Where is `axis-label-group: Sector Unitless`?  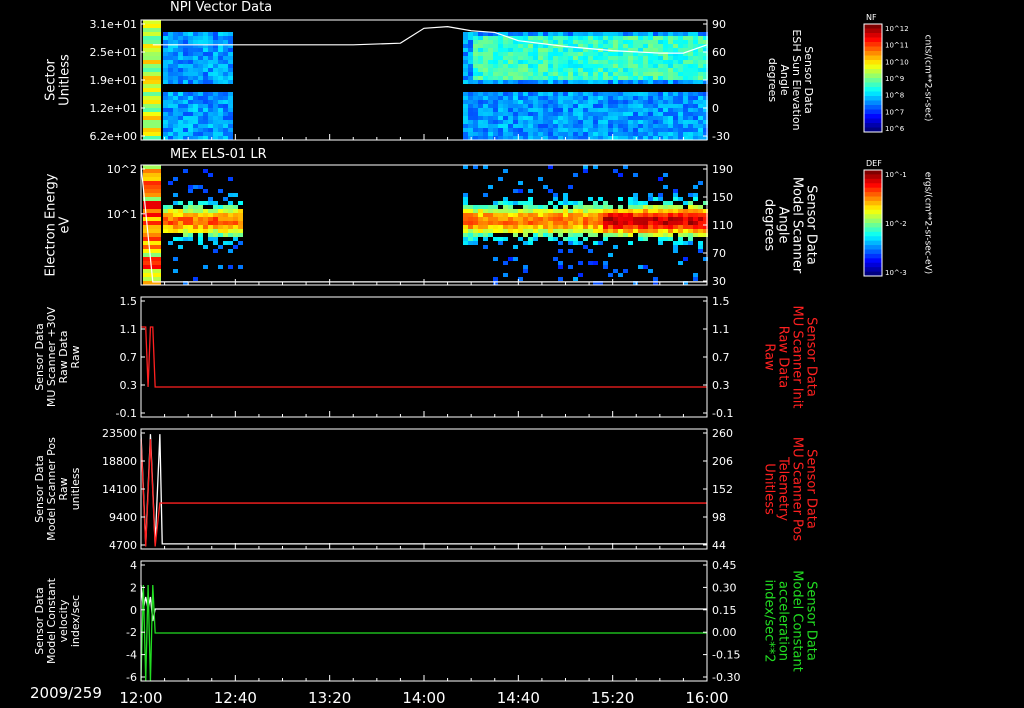 axis-label-group: Sector Unitless is located at coordinates (58, 80).